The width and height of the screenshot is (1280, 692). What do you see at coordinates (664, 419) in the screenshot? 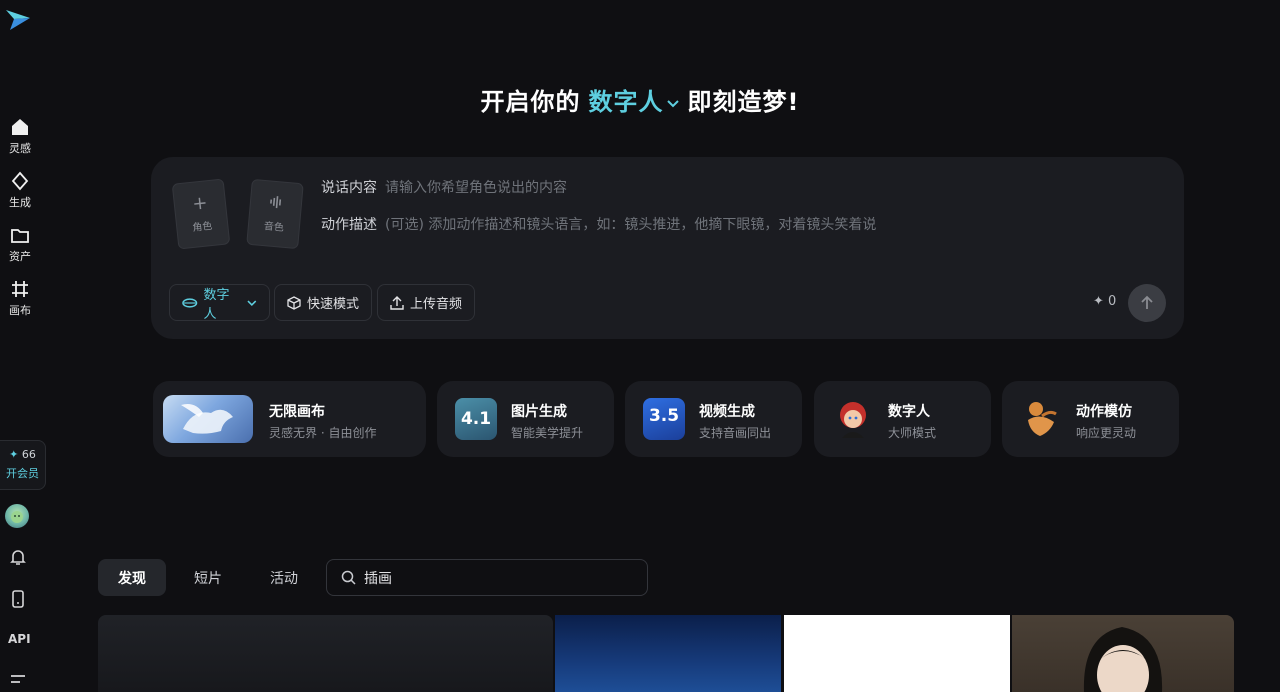
I see `video-model-badge: 3.5` at bounding box center [664, 419].